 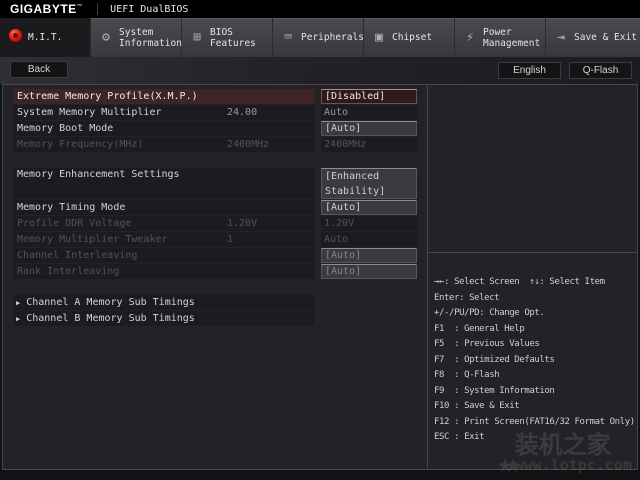 What do you see at coordinates (77, 255) in the screenshot?
I see `setting-label: Channel Interleaving` at bounding box center [77, 255].